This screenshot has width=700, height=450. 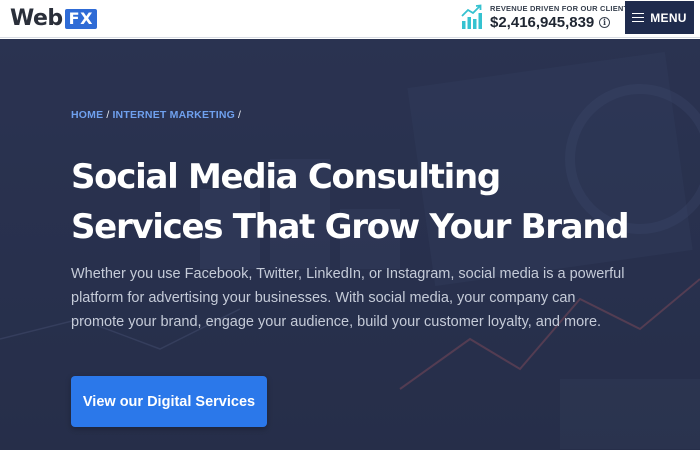 I want to click on webfx-logo: Web FX, so click(x=53, y=19).